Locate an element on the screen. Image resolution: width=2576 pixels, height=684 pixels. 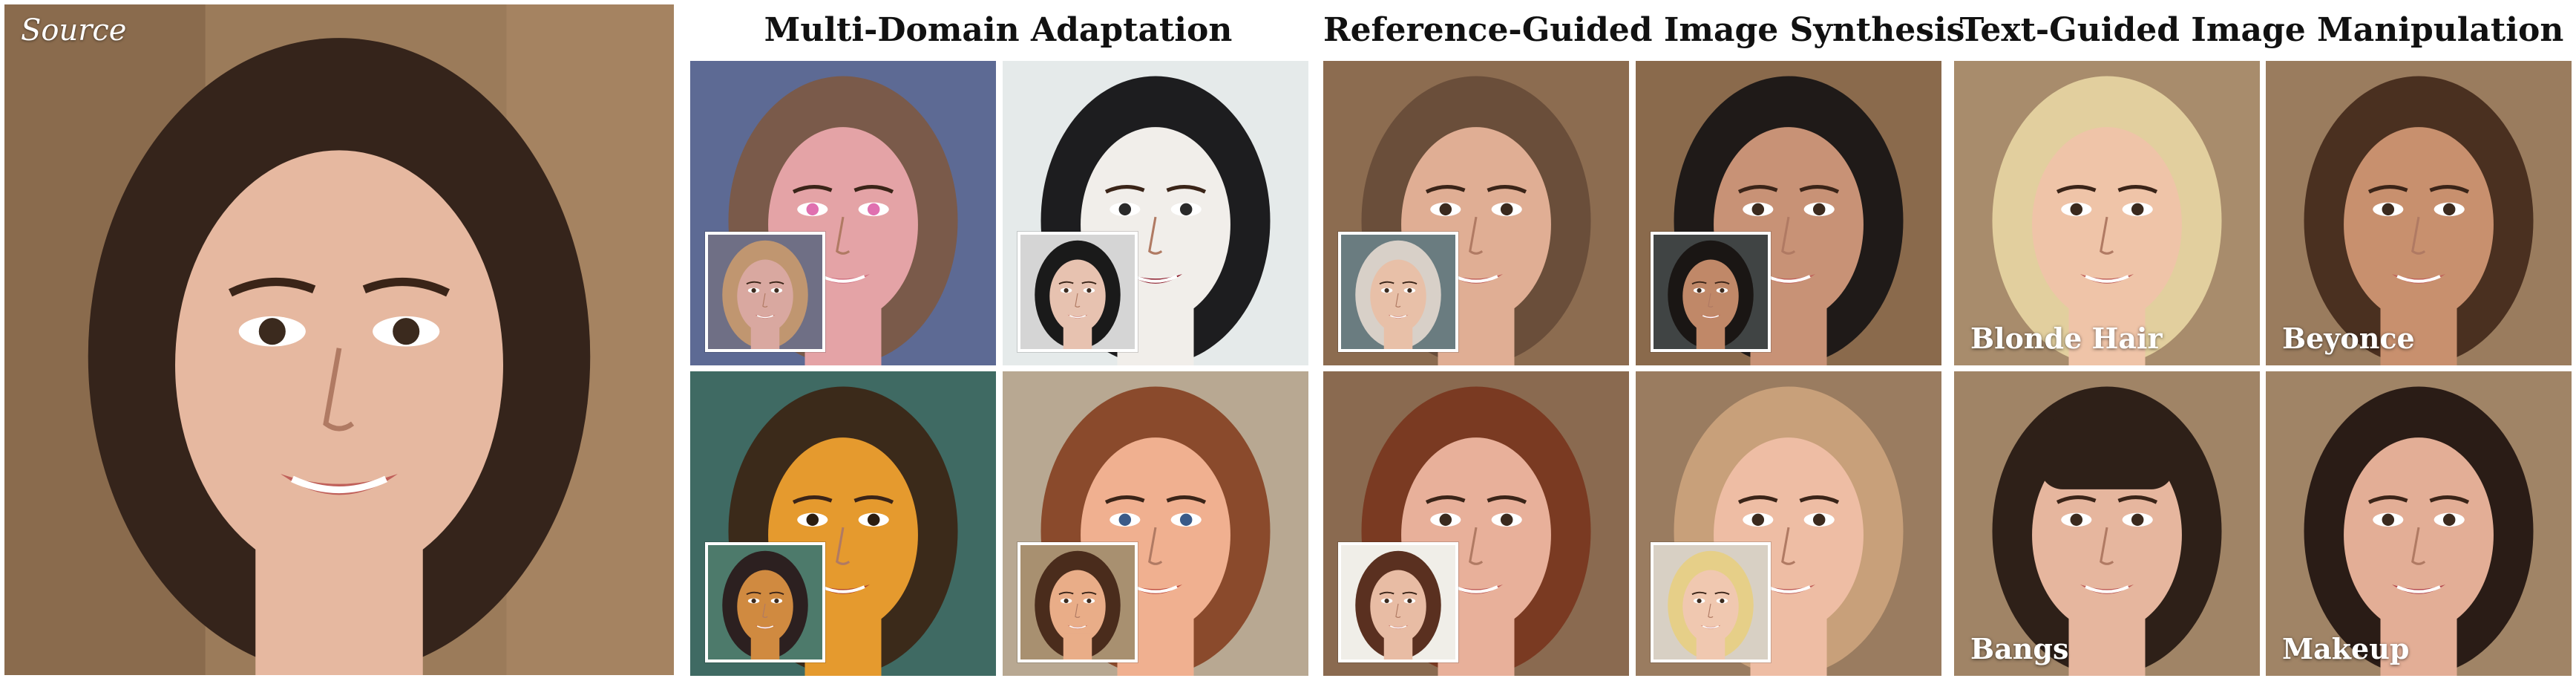
caption-beyonce: Beyonce is located at coordinates (2348, 338).